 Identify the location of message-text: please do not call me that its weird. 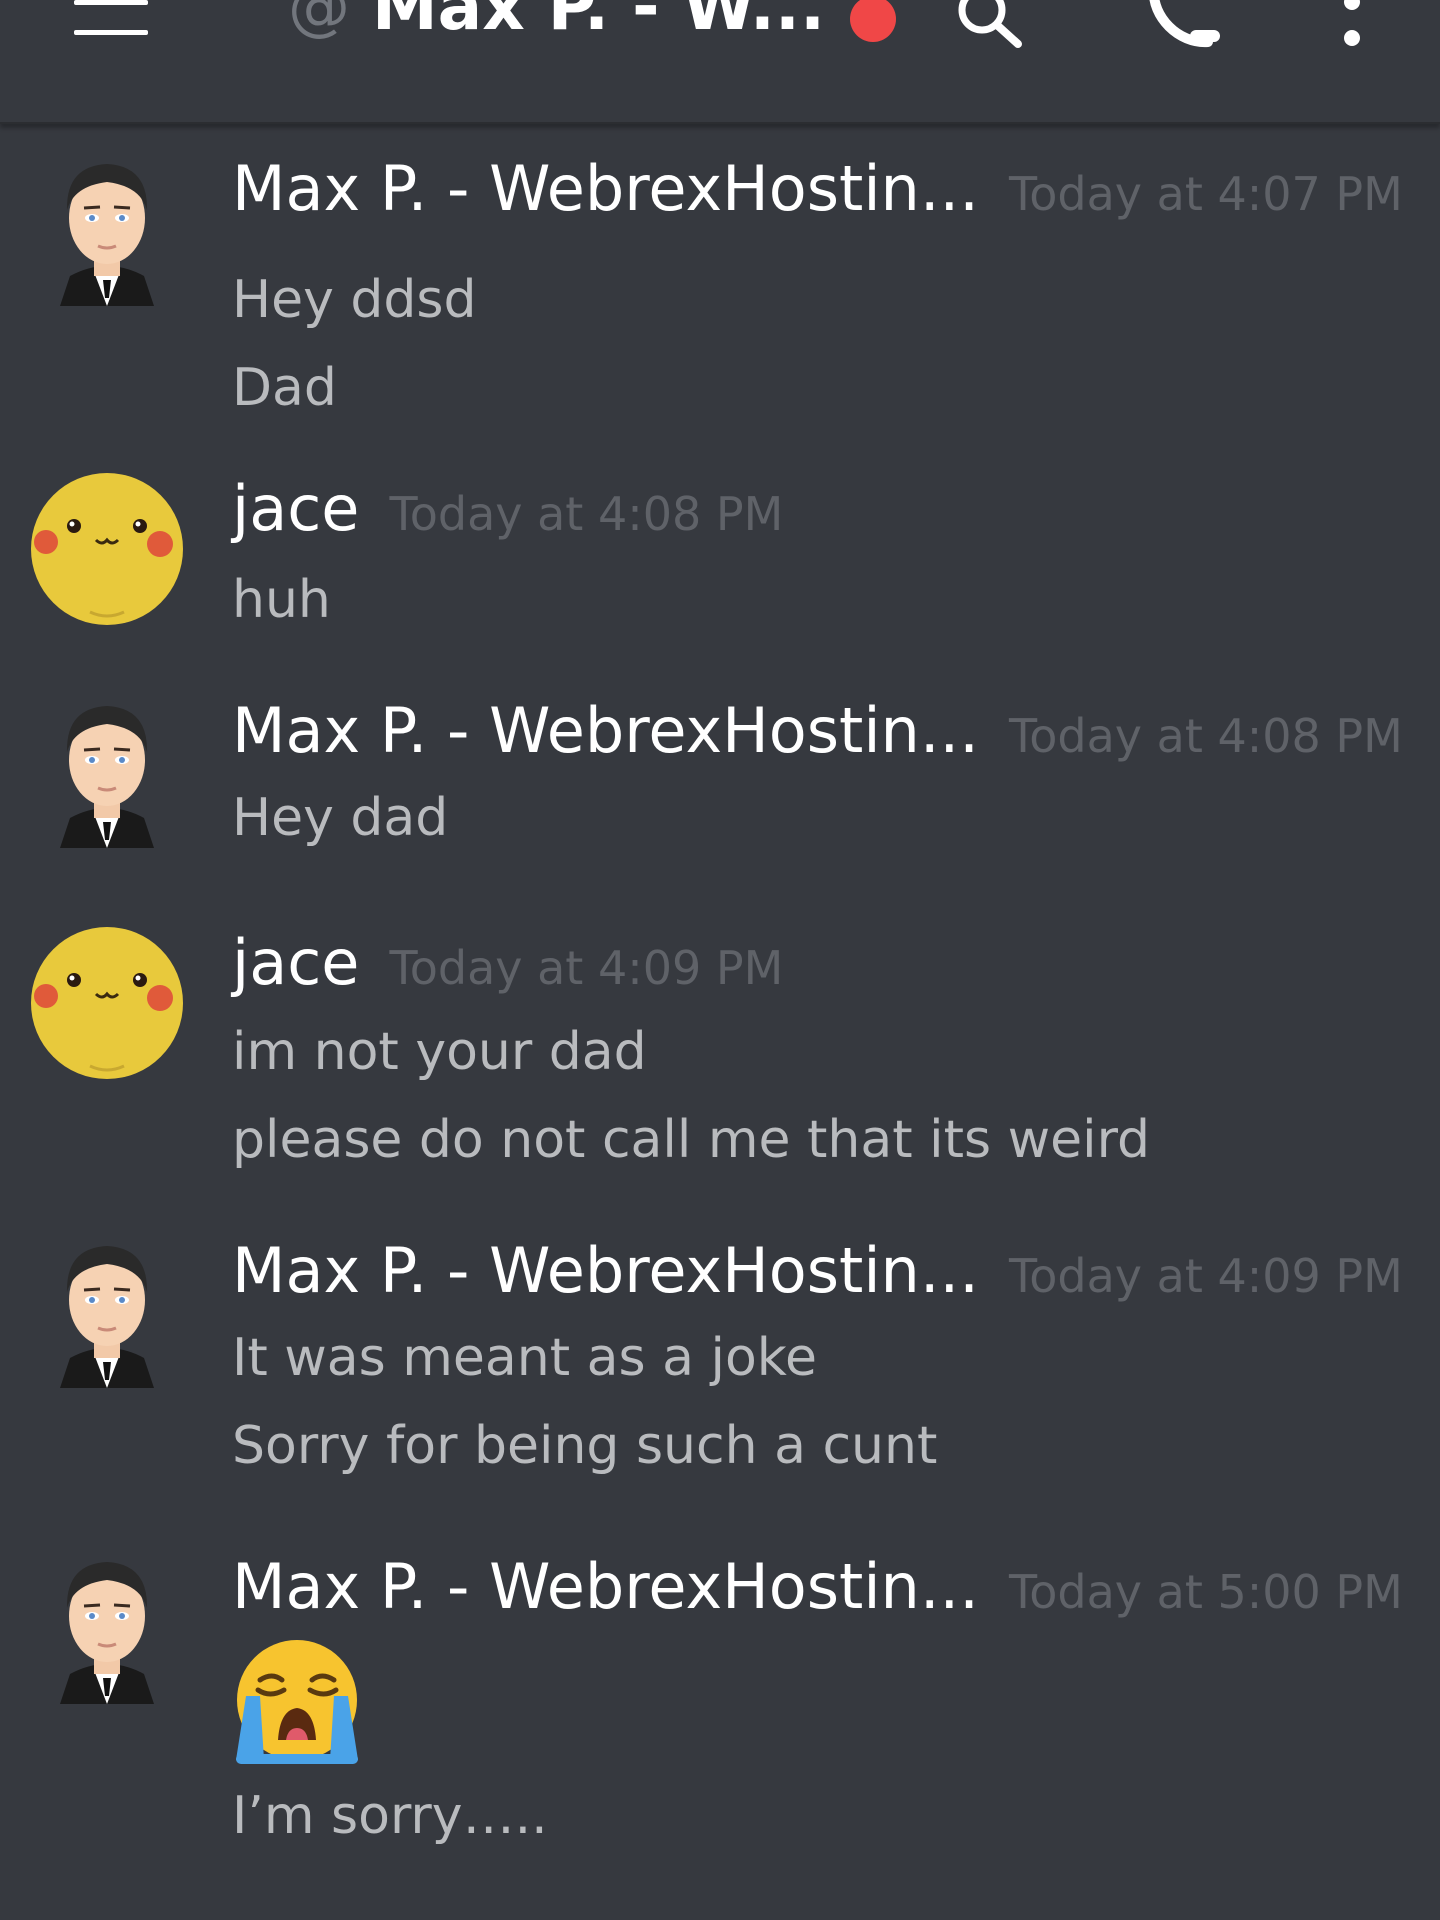
(691, 1140).